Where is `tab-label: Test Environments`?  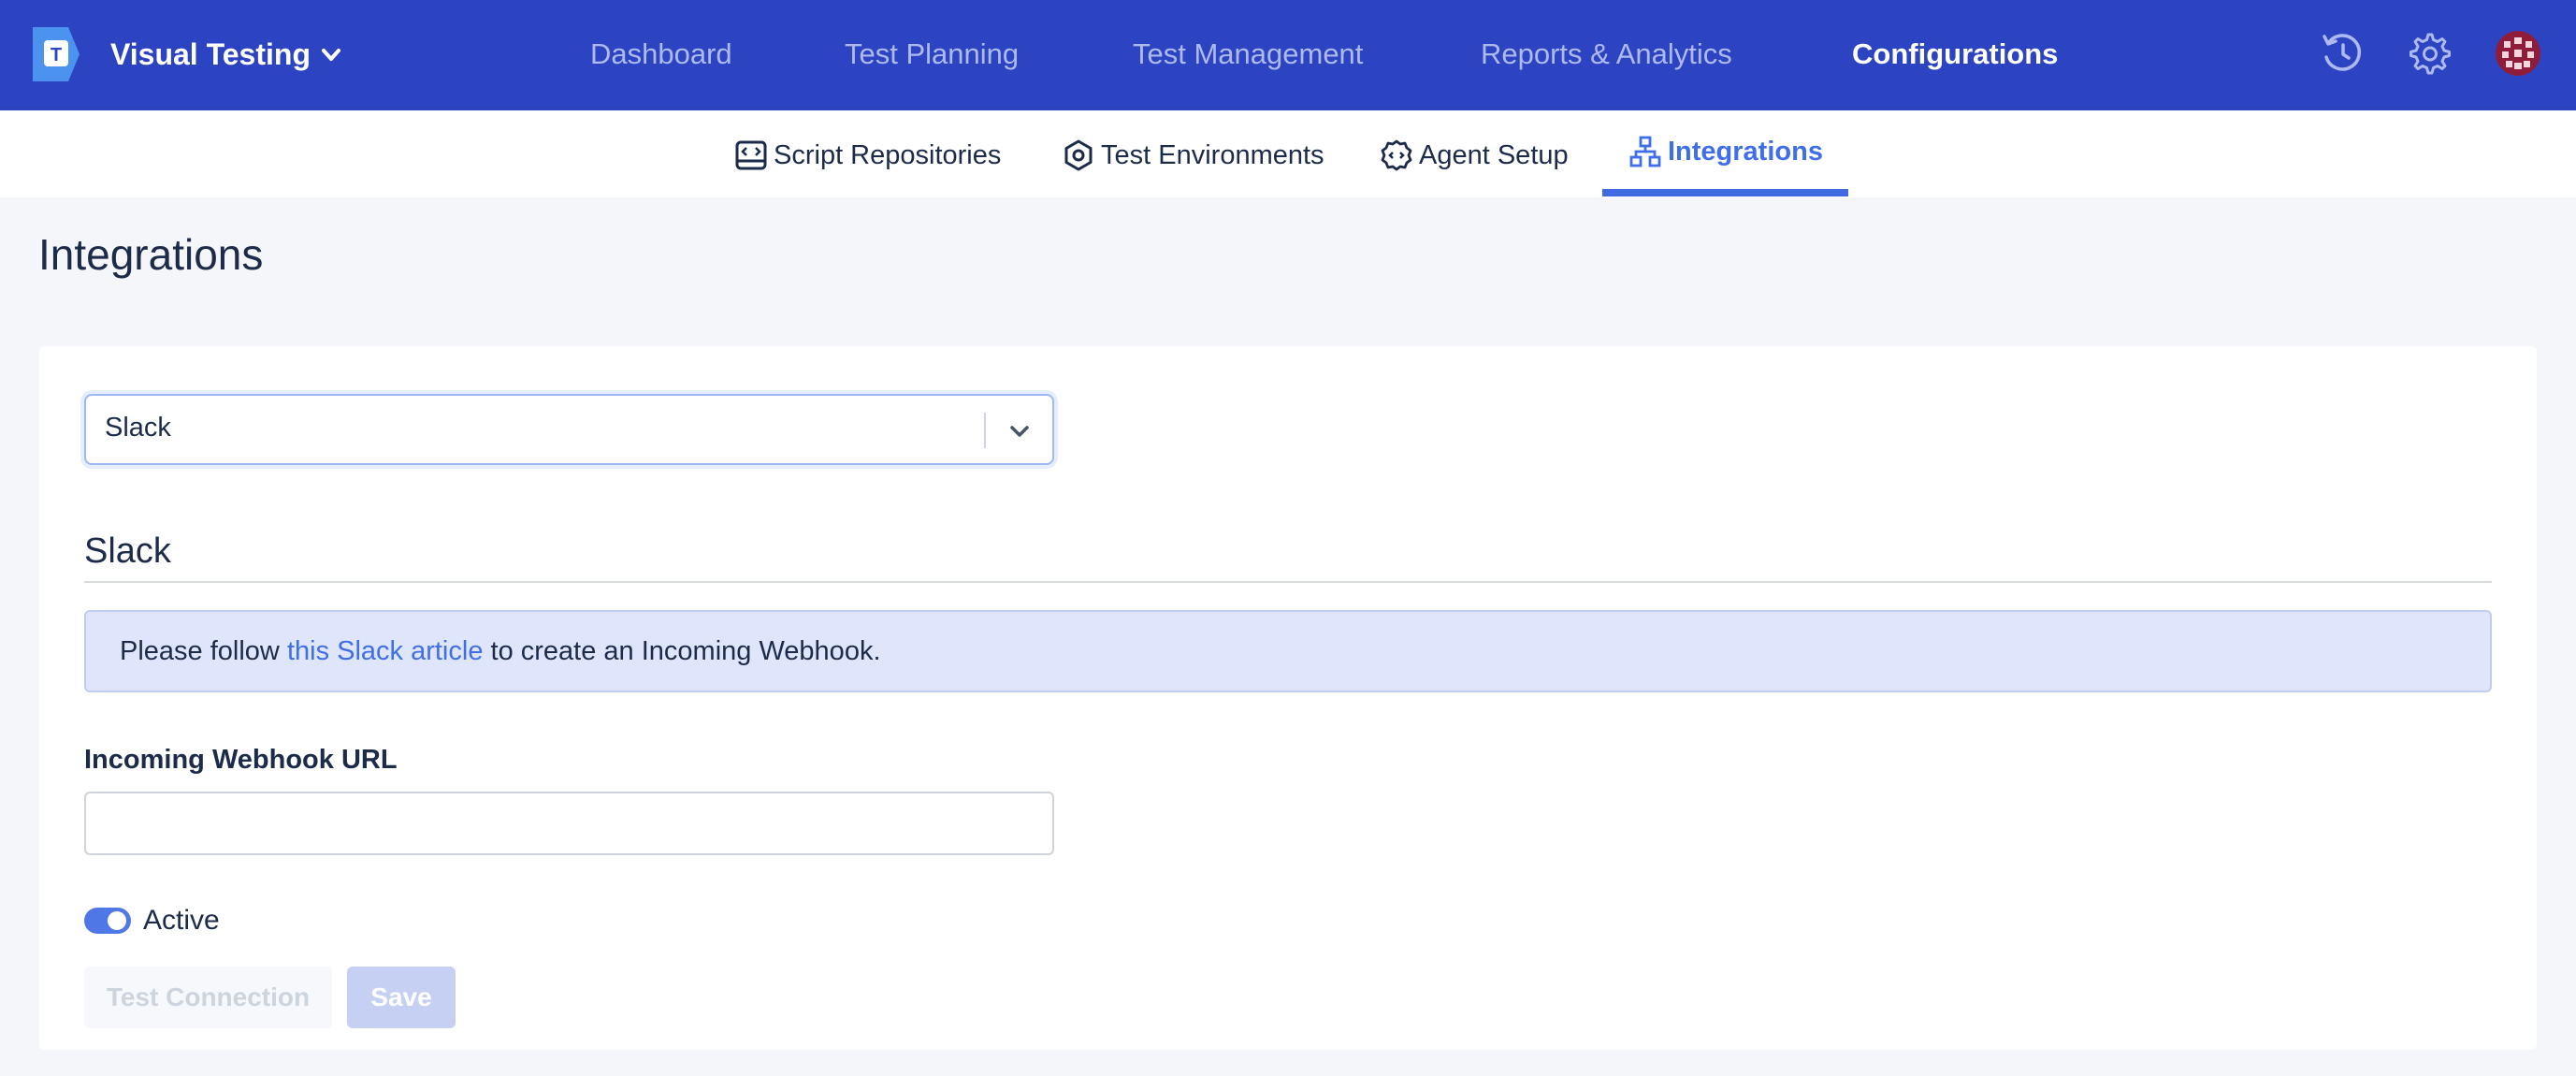 tab-label: Test Environments is located at coordinates (1212, 154).